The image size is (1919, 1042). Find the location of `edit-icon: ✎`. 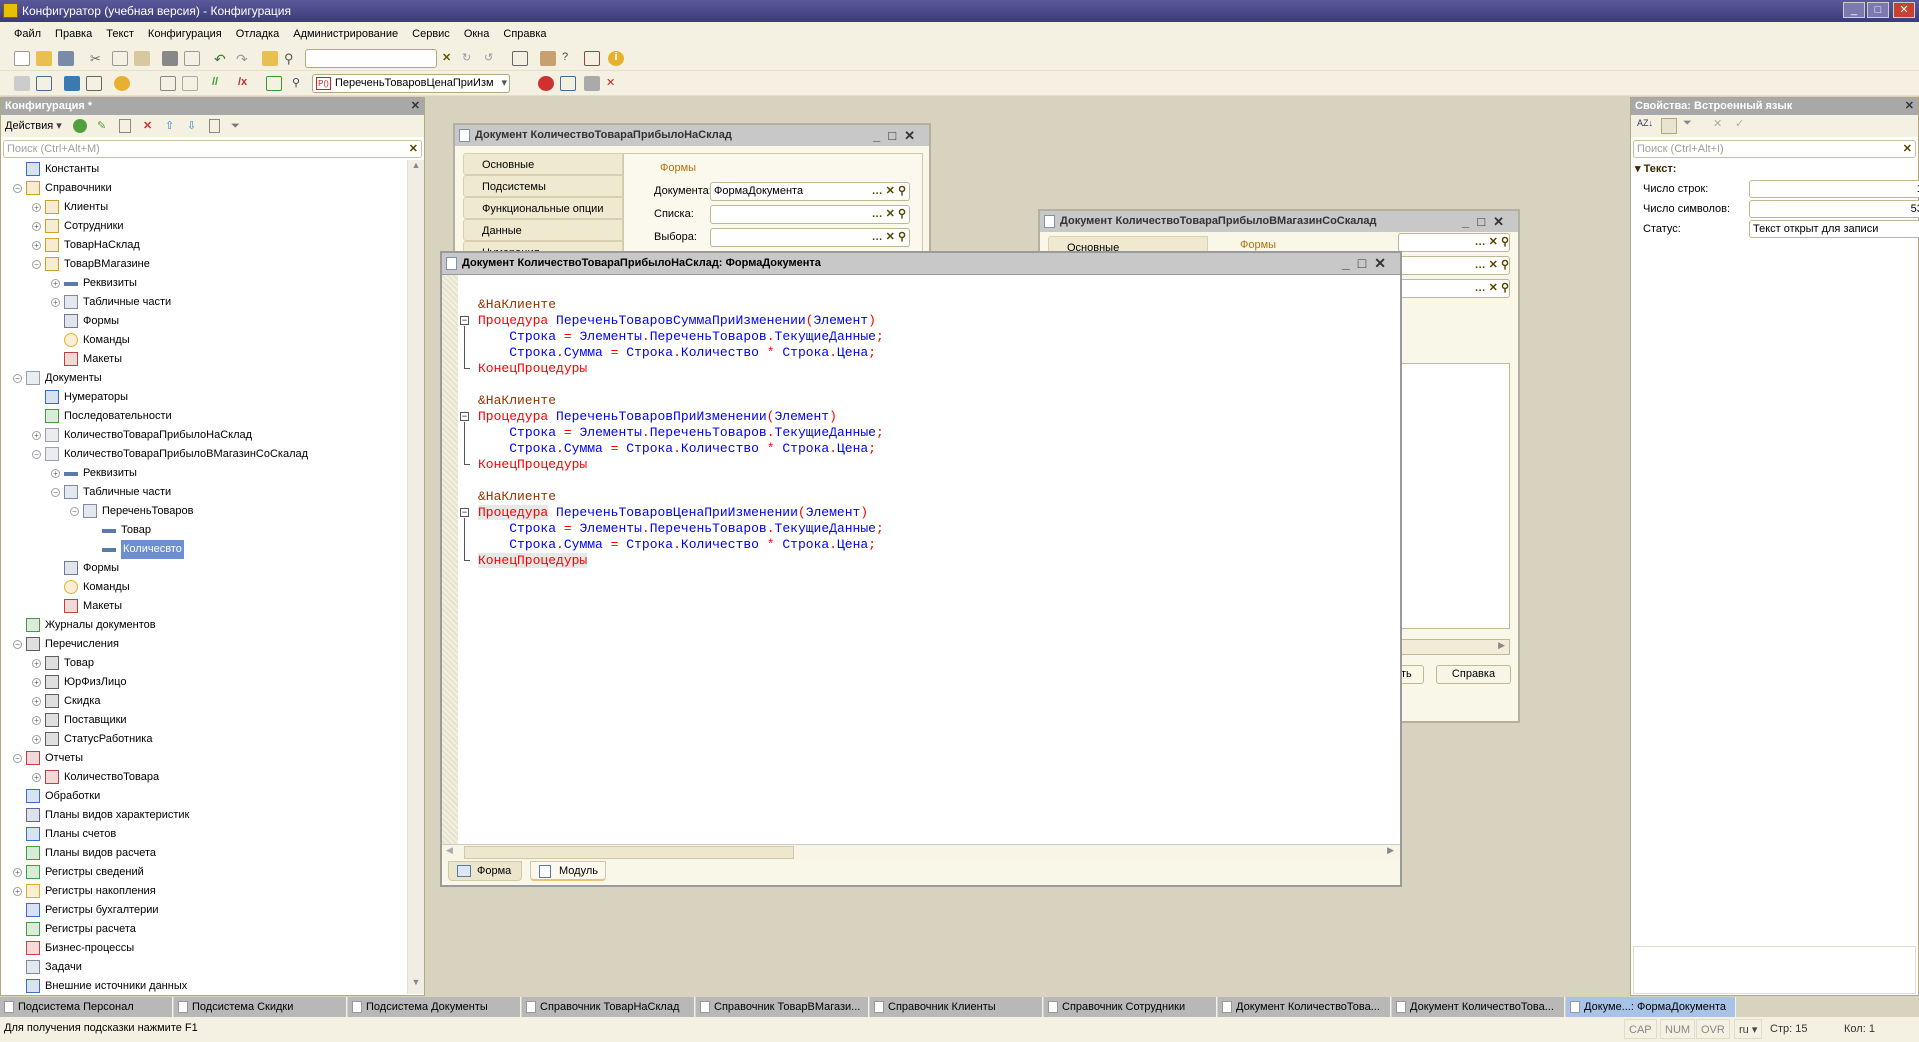

edit-icon: ✎ is located at coordinates (101, 126).